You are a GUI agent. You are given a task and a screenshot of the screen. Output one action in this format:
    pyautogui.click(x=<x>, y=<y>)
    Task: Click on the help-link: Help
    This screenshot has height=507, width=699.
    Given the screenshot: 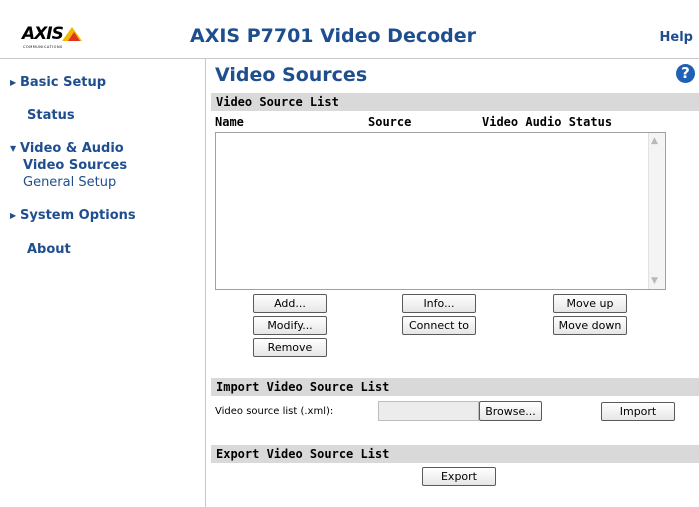 What is the action you would take?
    pyautogui.click(x=676, y=37)
    